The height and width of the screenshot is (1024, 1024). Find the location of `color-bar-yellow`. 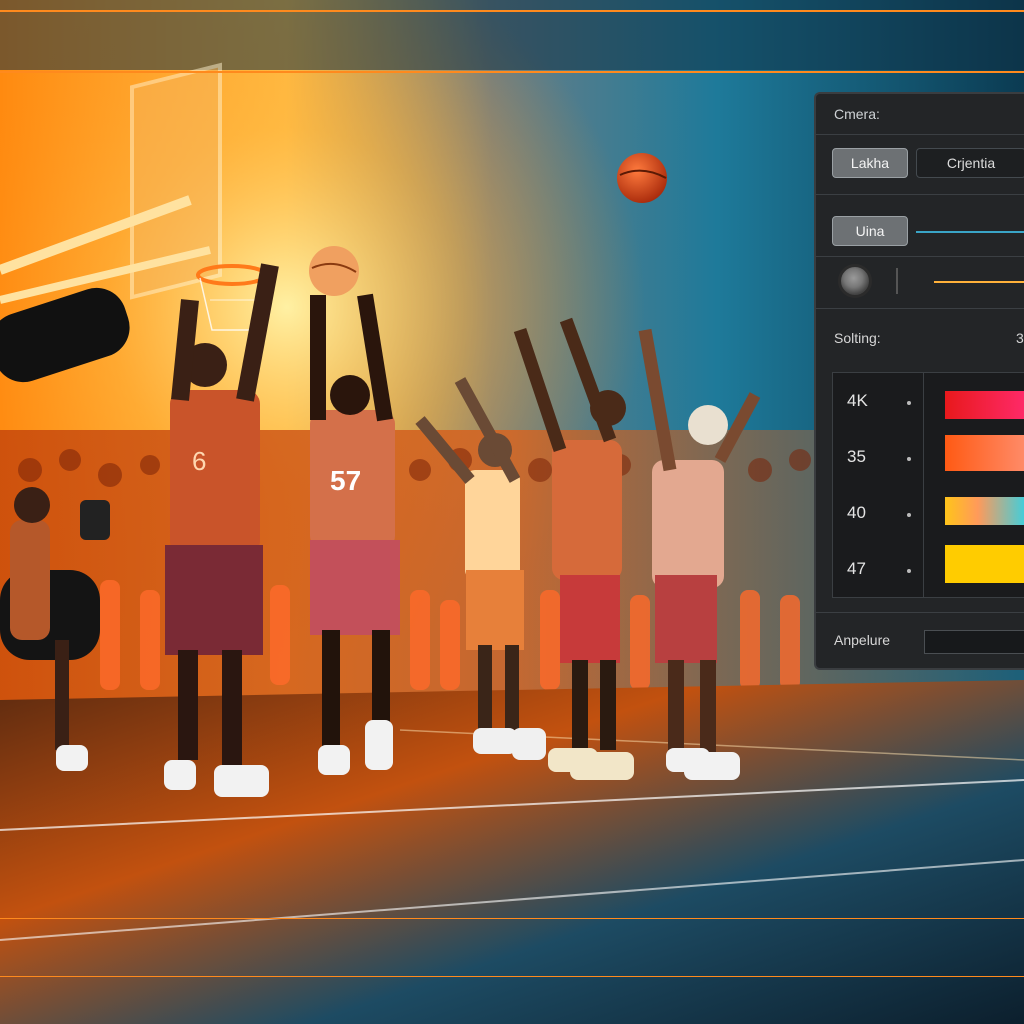

color-bar-yellow is located at coordinates (984, 564).